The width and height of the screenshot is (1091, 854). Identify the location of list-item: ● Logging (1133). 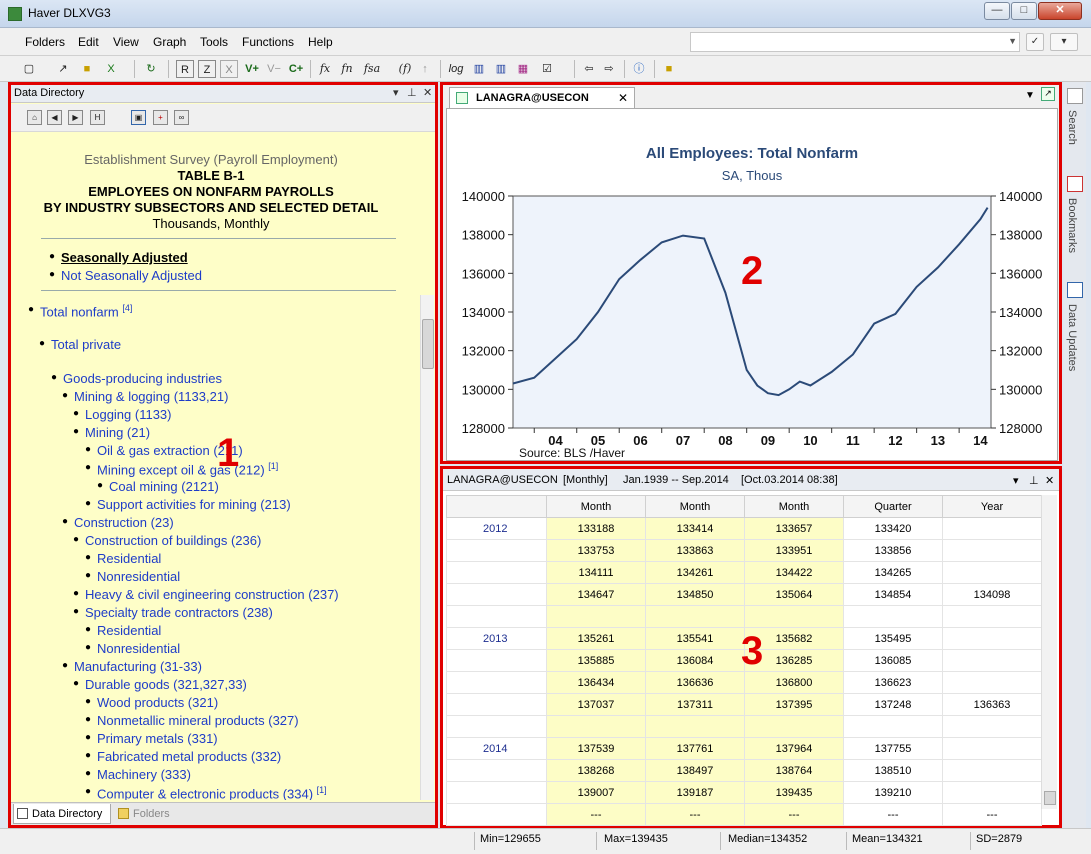
(122, 414).